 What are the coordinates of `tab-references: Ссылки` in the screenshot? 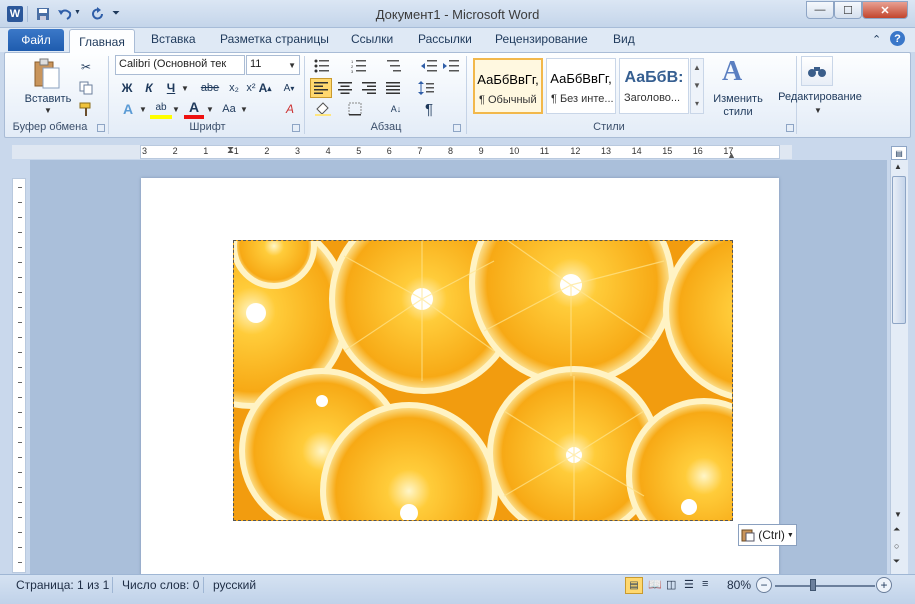 It's located at (372, 41).